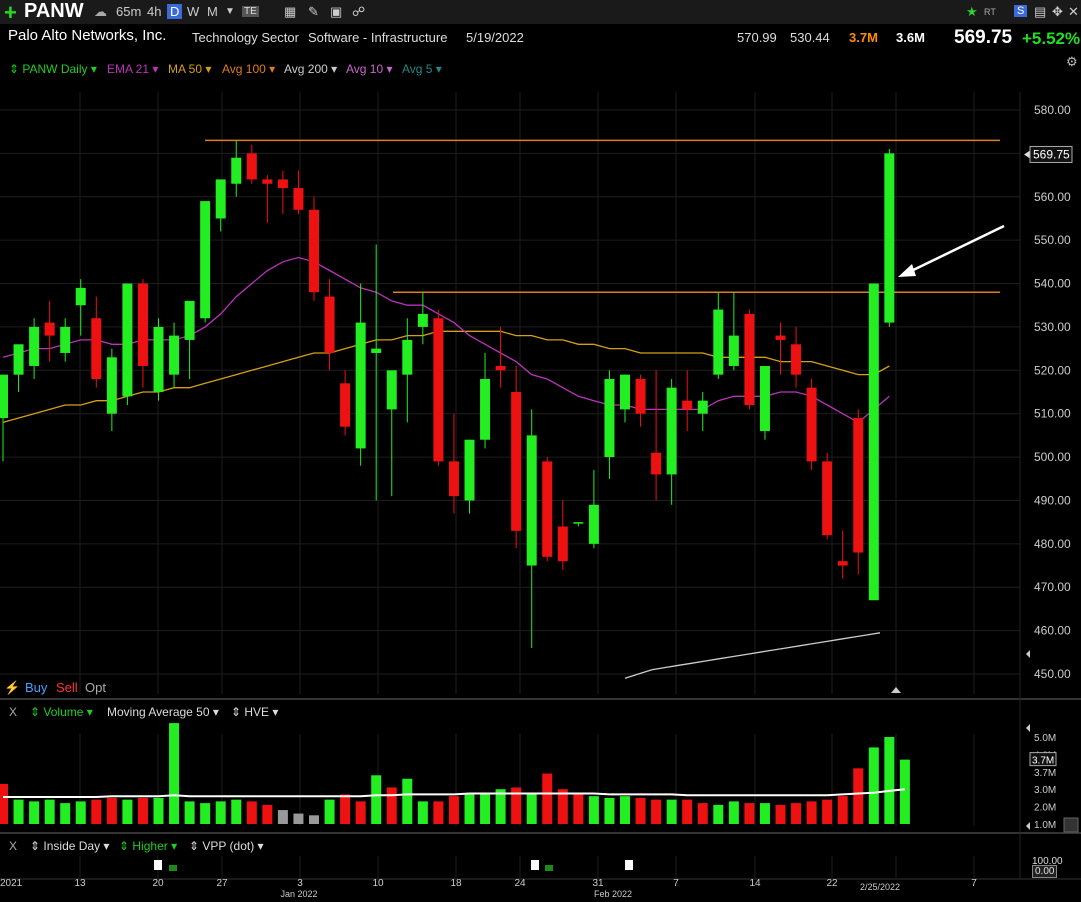 This screenshot has width=1081, height=902. Describe the element at coordinates (454, 793) in the screenshot. I see `volume-ma50-line` at that location.